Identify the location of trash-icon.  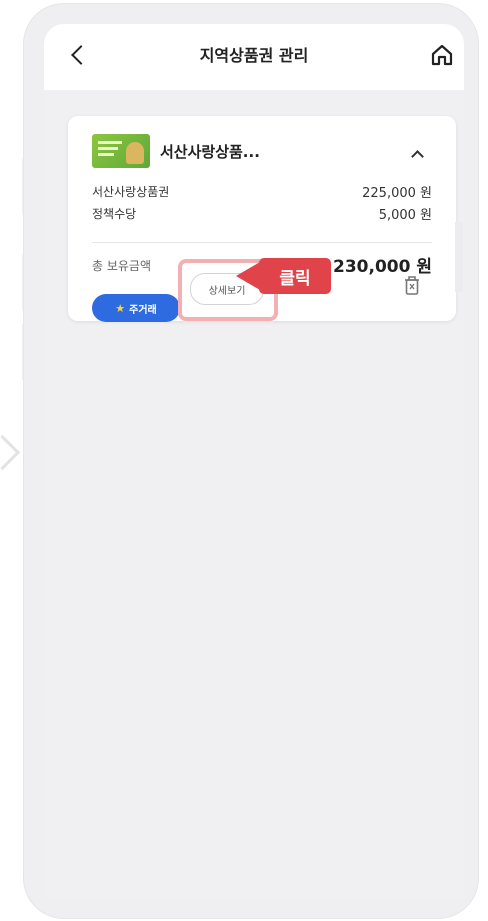
(412, 285).